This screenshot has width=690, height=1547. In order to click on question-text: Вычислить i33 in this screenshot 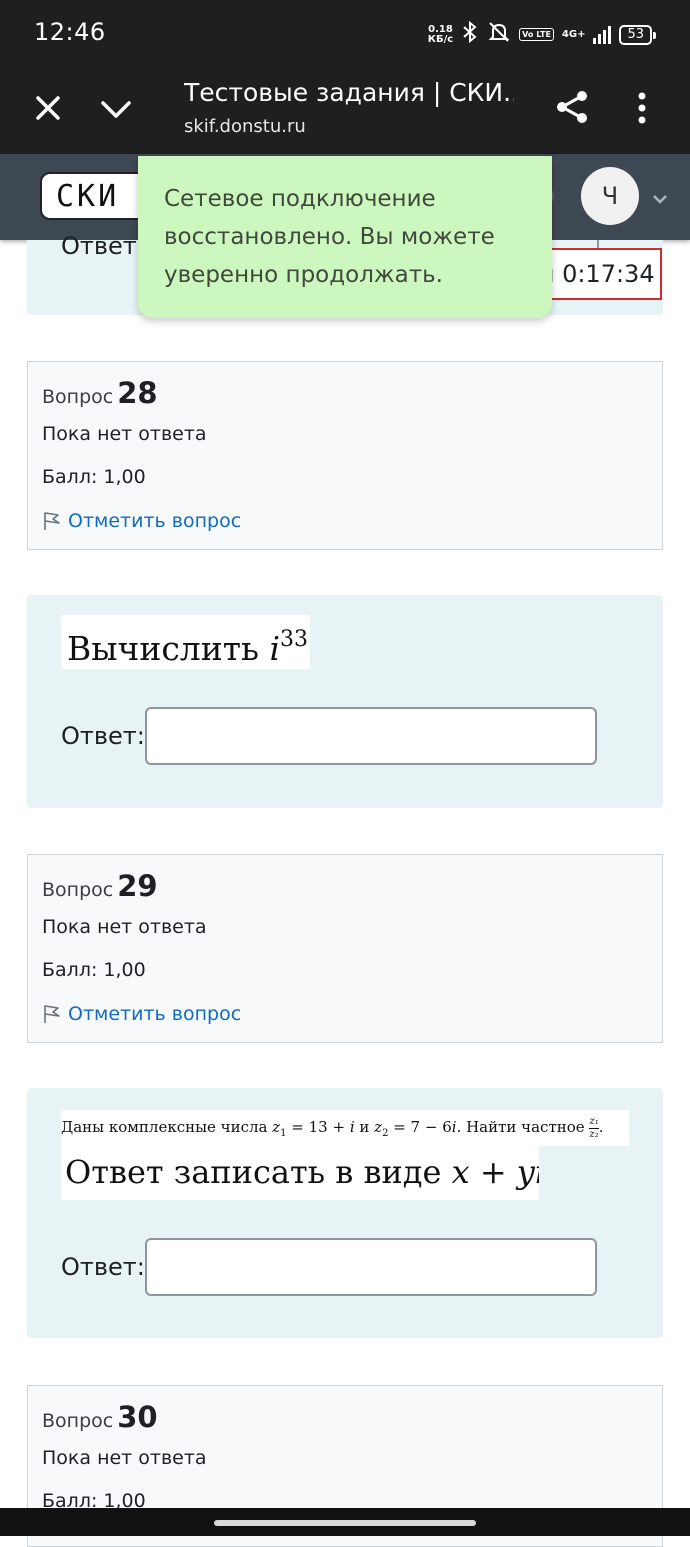, I will do `click(185, 642)`.